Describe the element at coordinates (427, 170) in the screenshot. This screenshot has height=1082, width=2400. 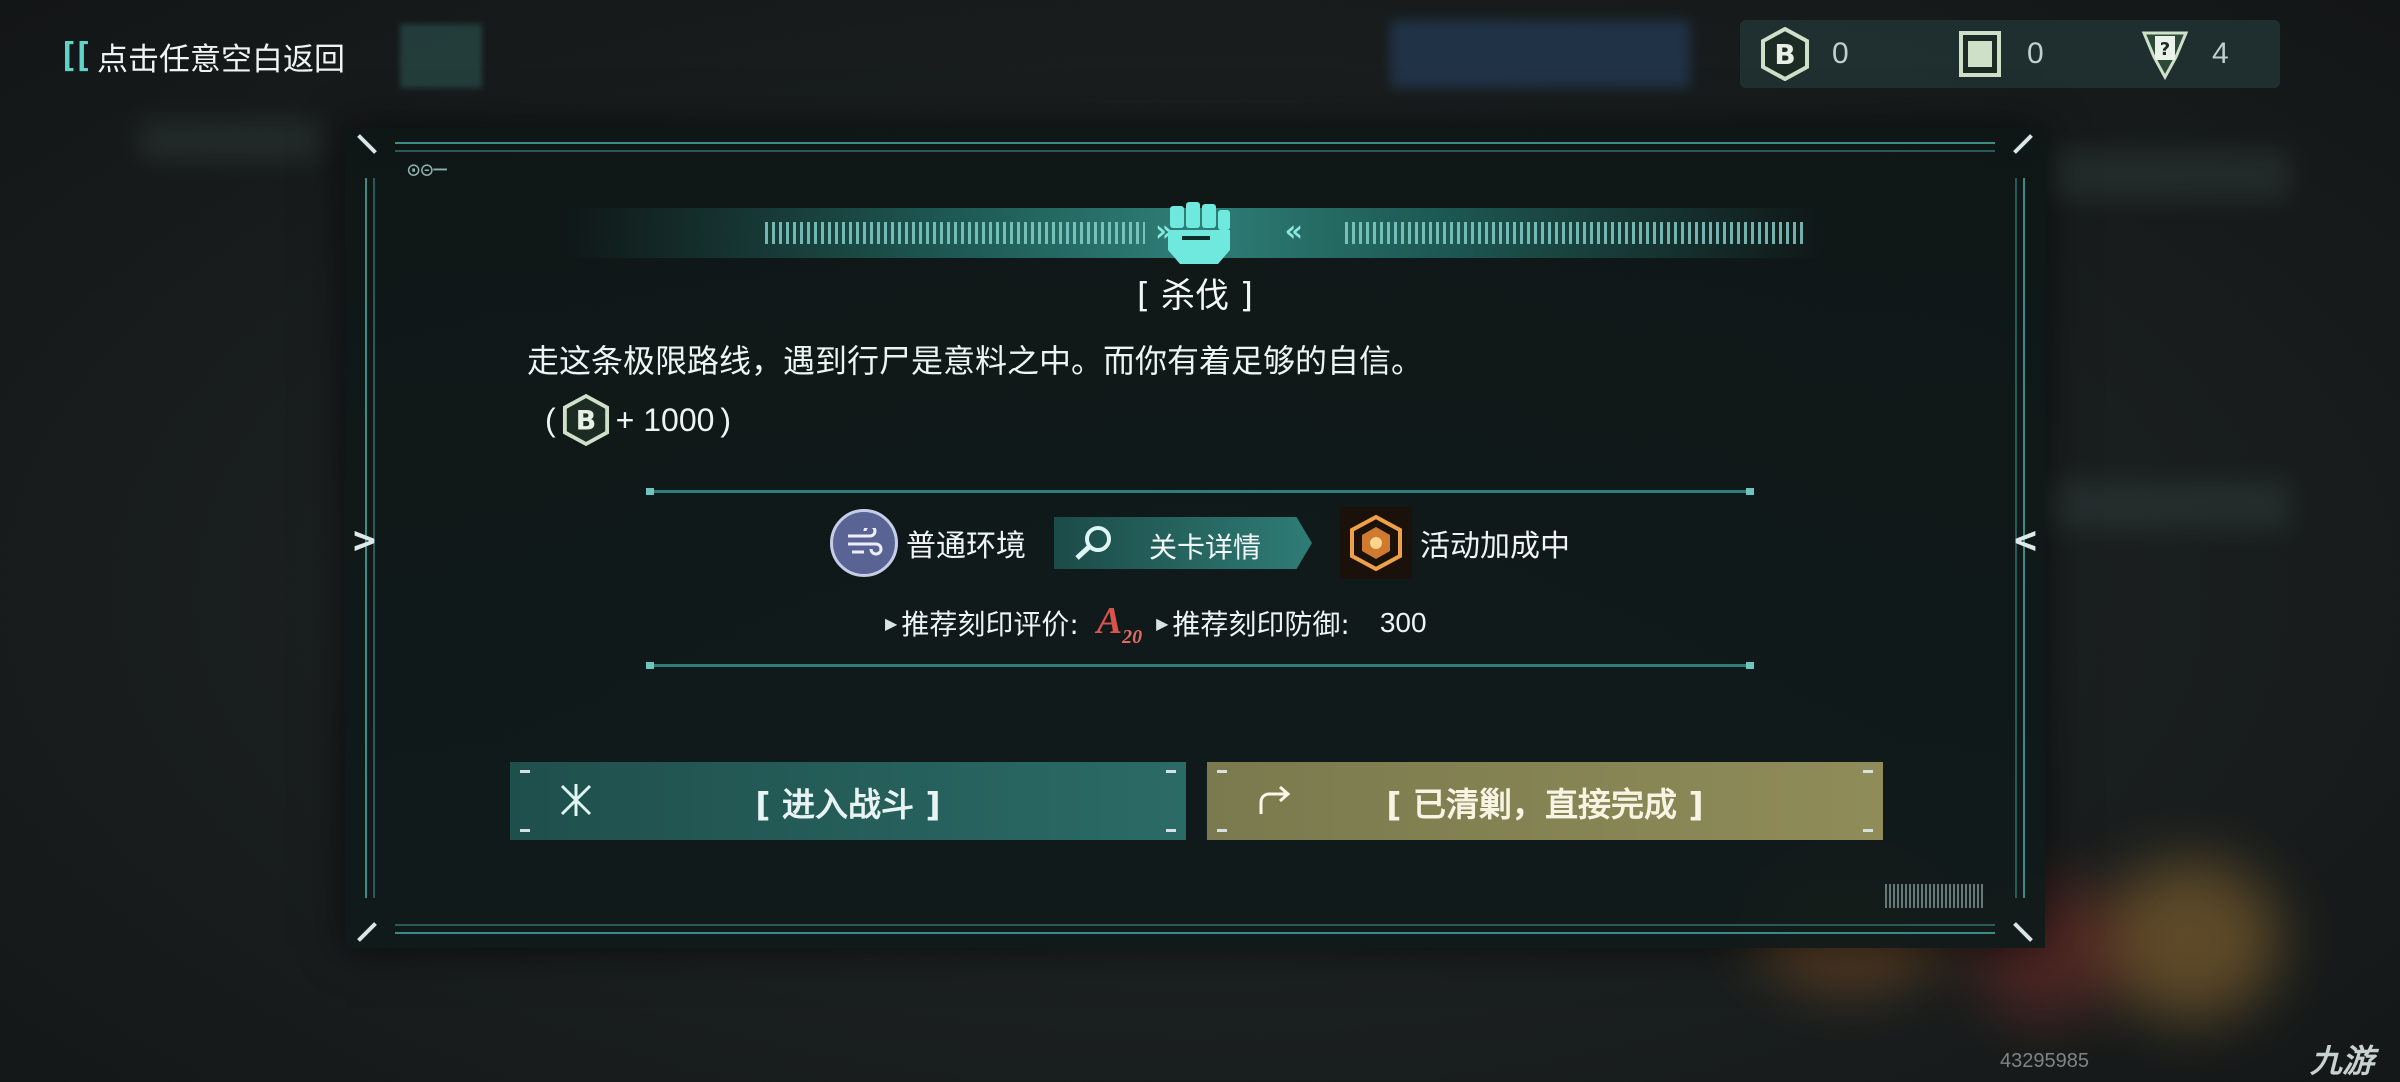
I see `deco-tag: ⊙⊝─` at that location.